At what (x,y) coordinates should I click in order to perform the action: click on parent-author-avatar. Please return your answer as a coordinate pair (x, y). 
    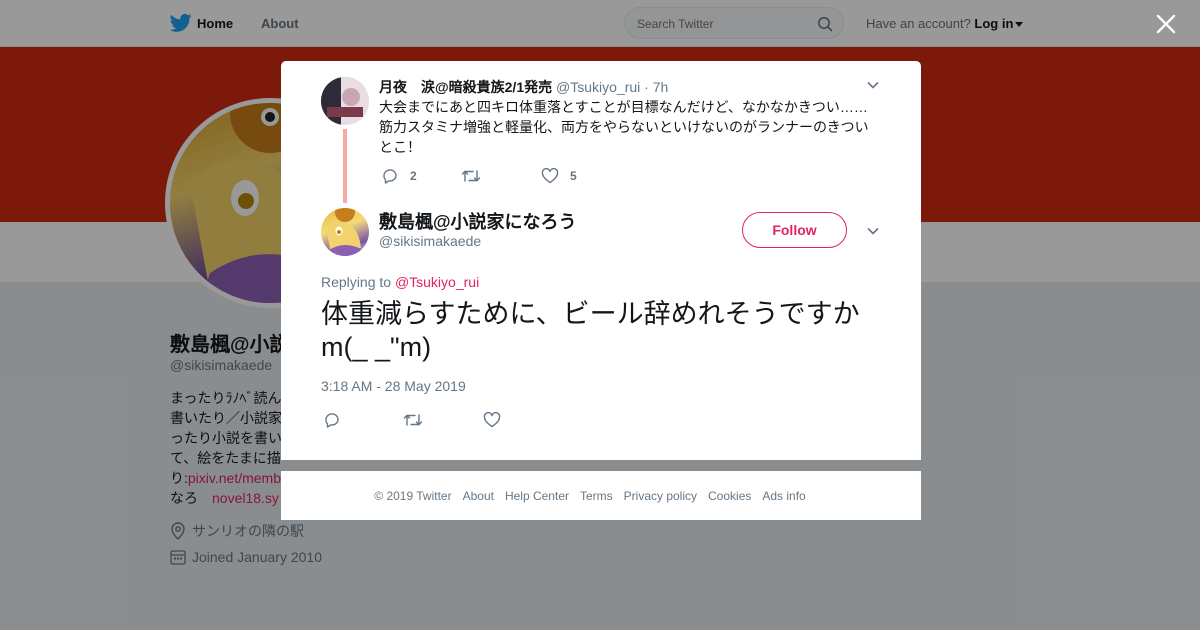
    Looking at the image, I should click on (345, 101).